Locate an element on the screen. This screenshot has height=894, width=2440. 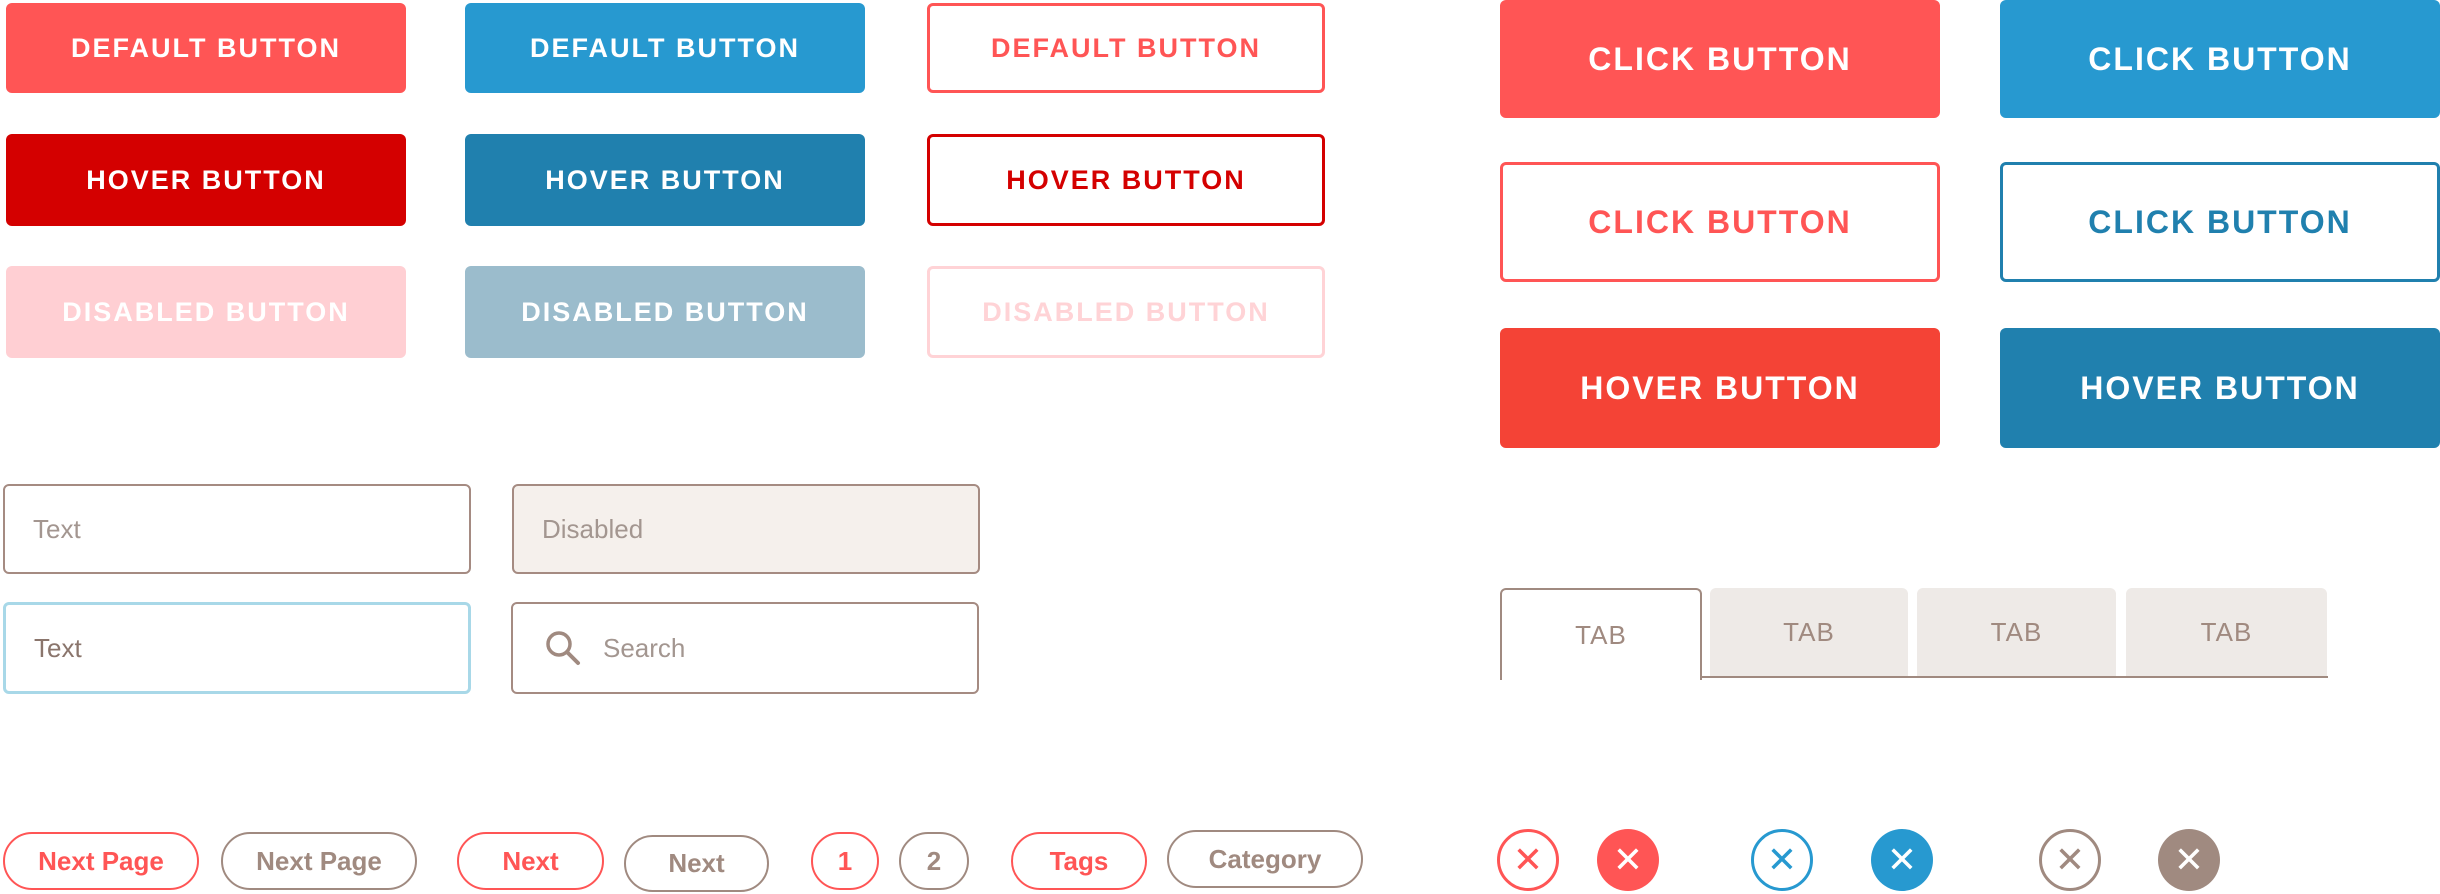
tab-bar-underline is located at coordinates (2014, 677).